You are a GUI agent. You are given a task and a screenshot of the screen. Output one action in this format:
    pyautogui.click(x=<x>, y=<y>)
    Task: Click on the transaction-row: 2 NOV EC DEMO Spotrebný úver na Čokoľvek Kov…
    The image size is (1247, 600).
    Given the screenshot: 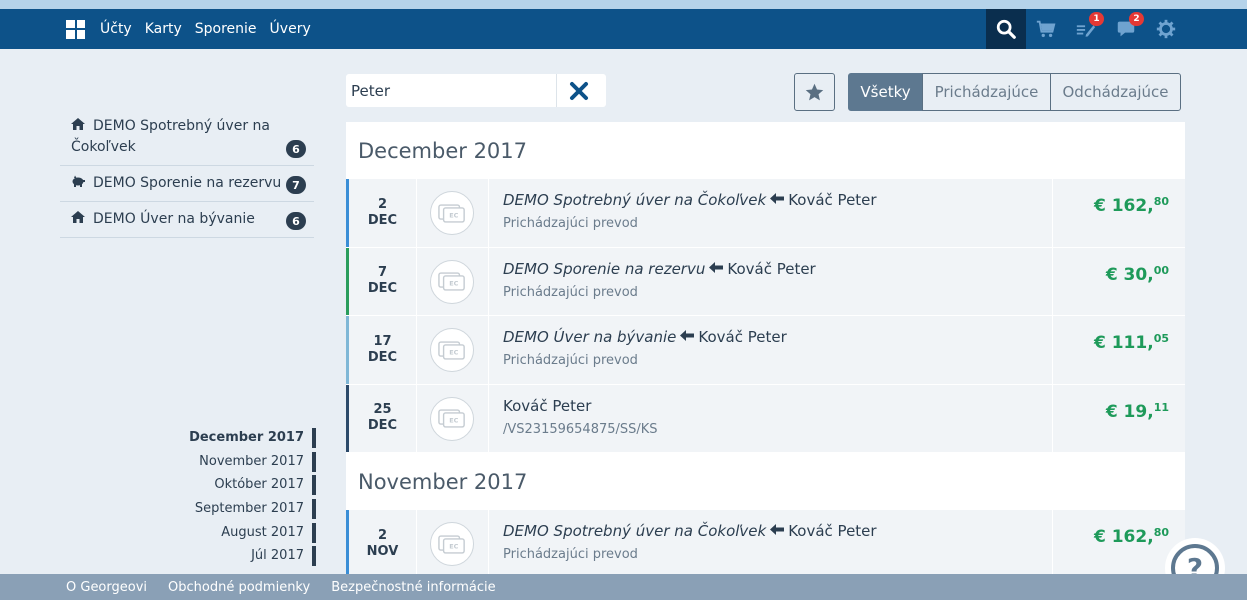 What is the action you would take?
    pyautogui.click(x=765, y=542)
    